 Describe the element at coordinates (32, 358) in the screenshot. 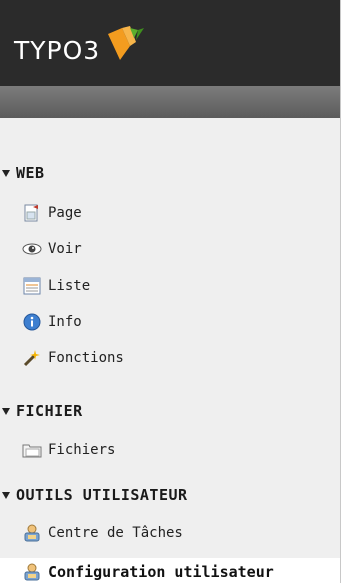

I see `wand-icon` at that location.